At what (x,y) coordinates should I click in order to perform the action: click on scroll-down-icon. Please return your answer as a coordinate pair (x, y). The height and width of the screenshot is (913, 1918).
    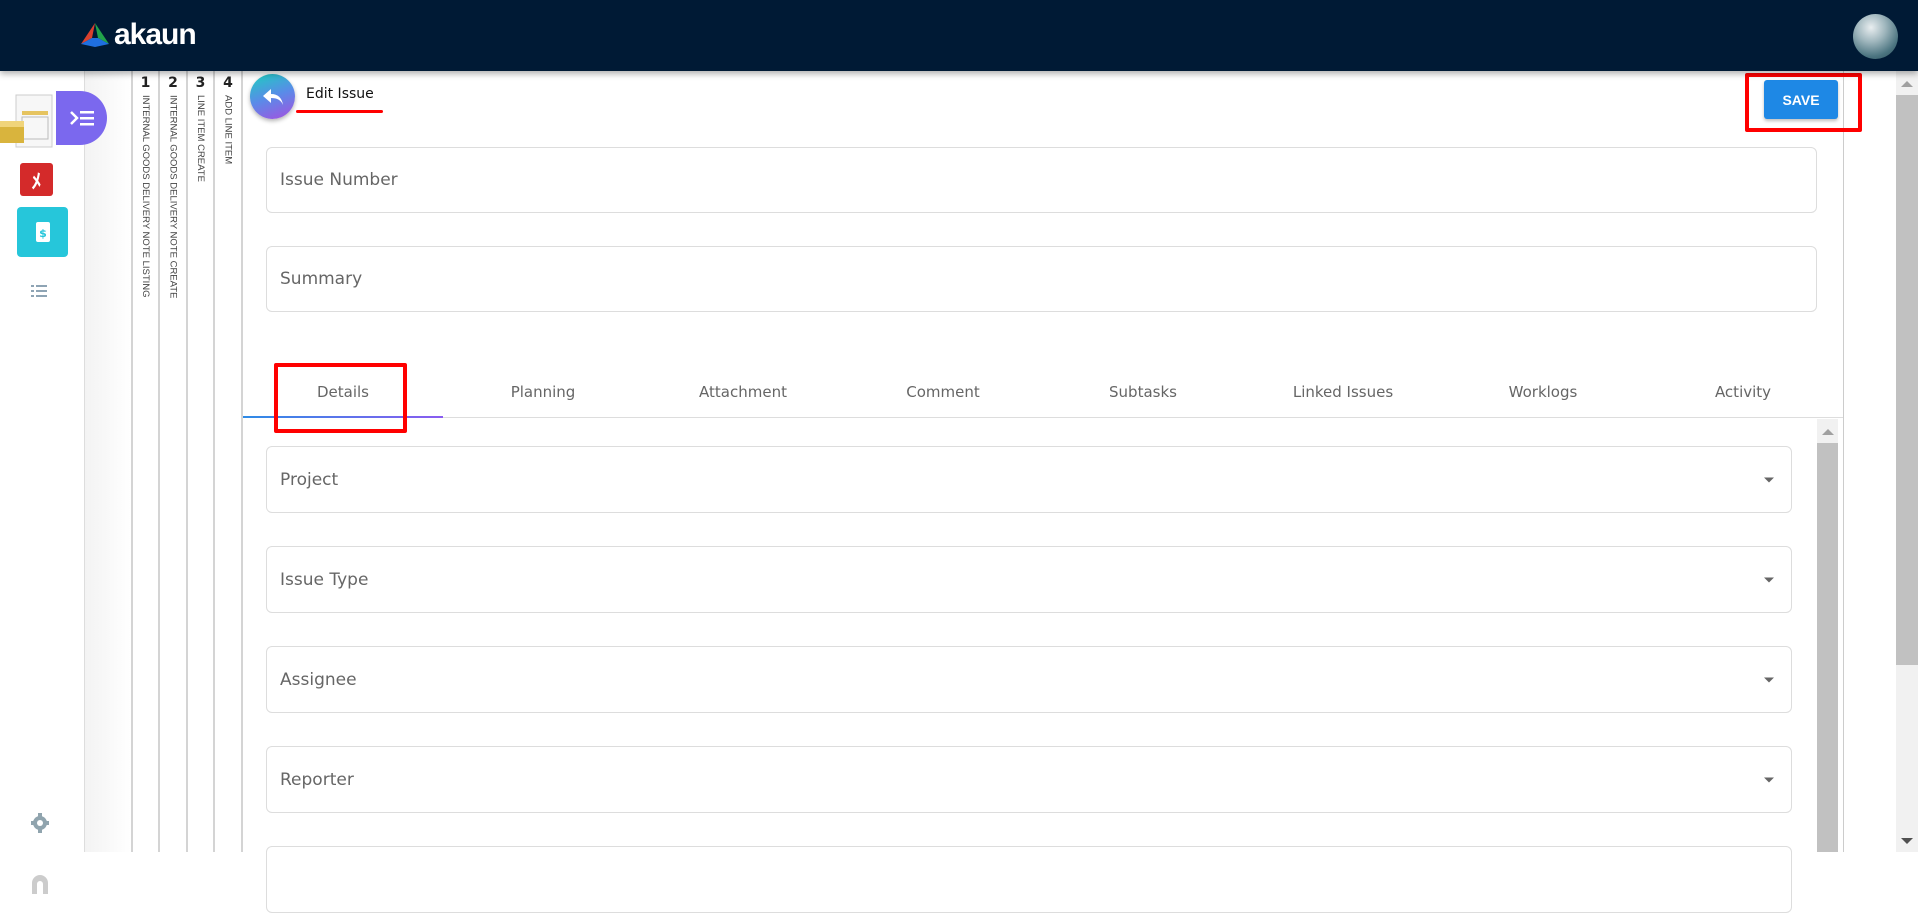
    Looking at the image, I should click on (1907, 841).